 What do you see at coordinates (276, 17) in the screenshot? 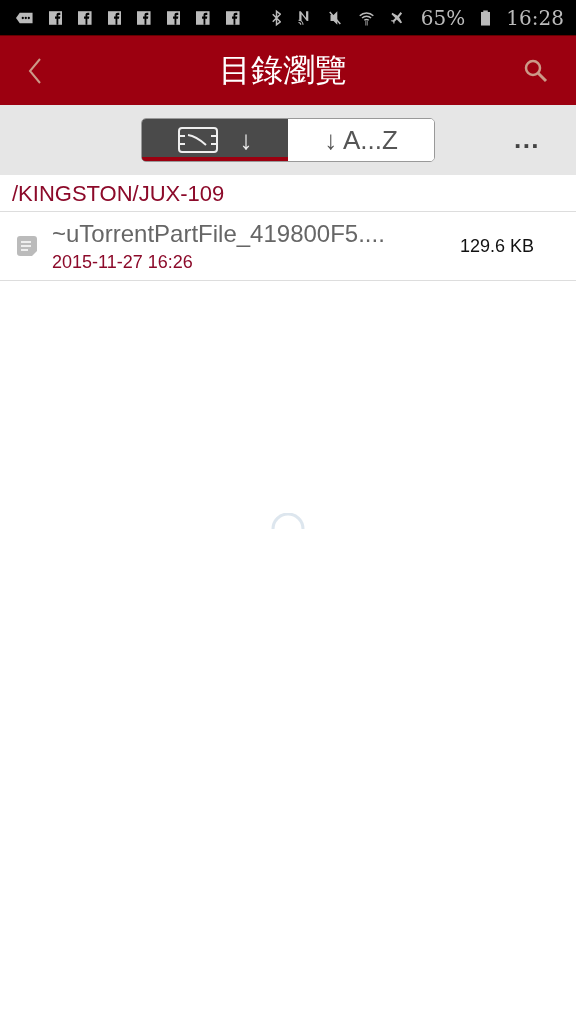
I see `bluetooth-icon` at bounding box center [276, 17].